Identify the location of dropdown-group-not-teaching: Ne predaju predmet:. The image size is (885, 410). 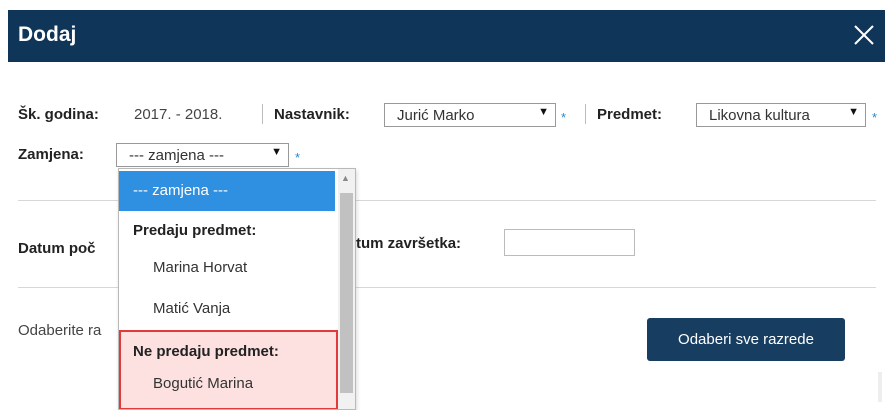
(206, 351).